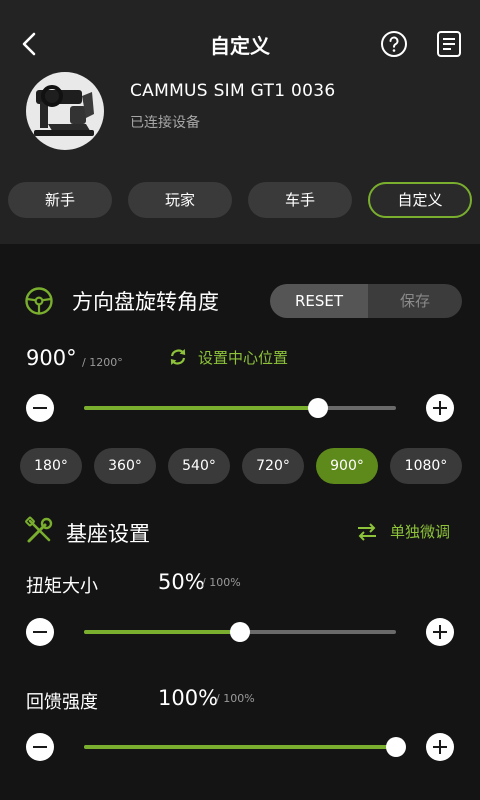 This screenshot has width=480, height=800. Describe the element at coordinates (178, 357) in the screenshot. I see `refresh-icon` at that location.